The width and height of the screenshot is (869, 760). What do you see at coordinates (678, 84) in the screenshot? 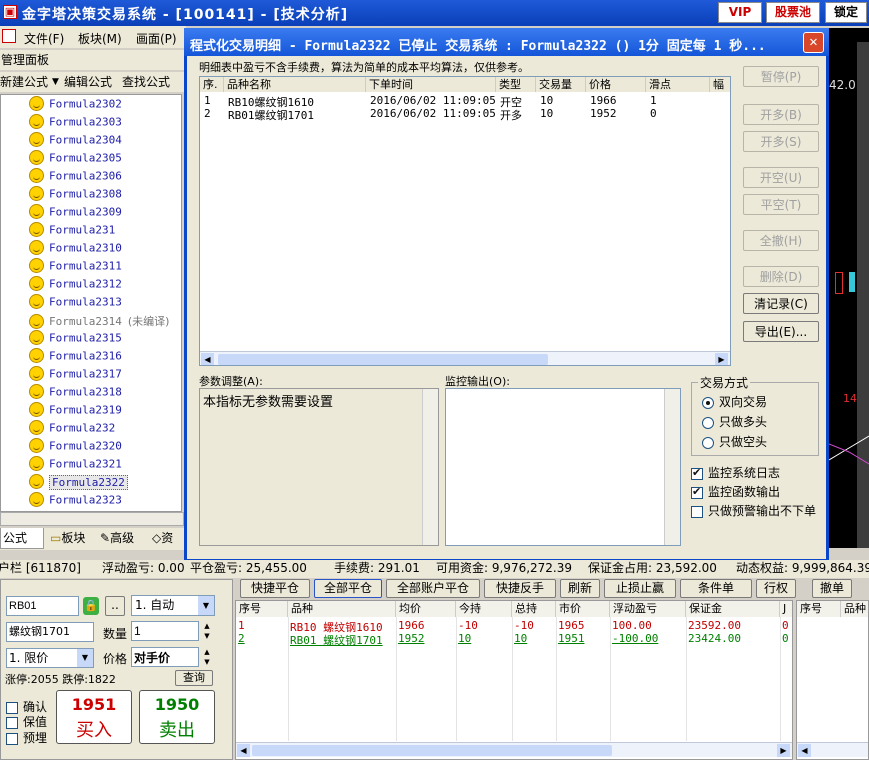
I see `grid-column-header: 滑点` at bounding box center [678, 84].